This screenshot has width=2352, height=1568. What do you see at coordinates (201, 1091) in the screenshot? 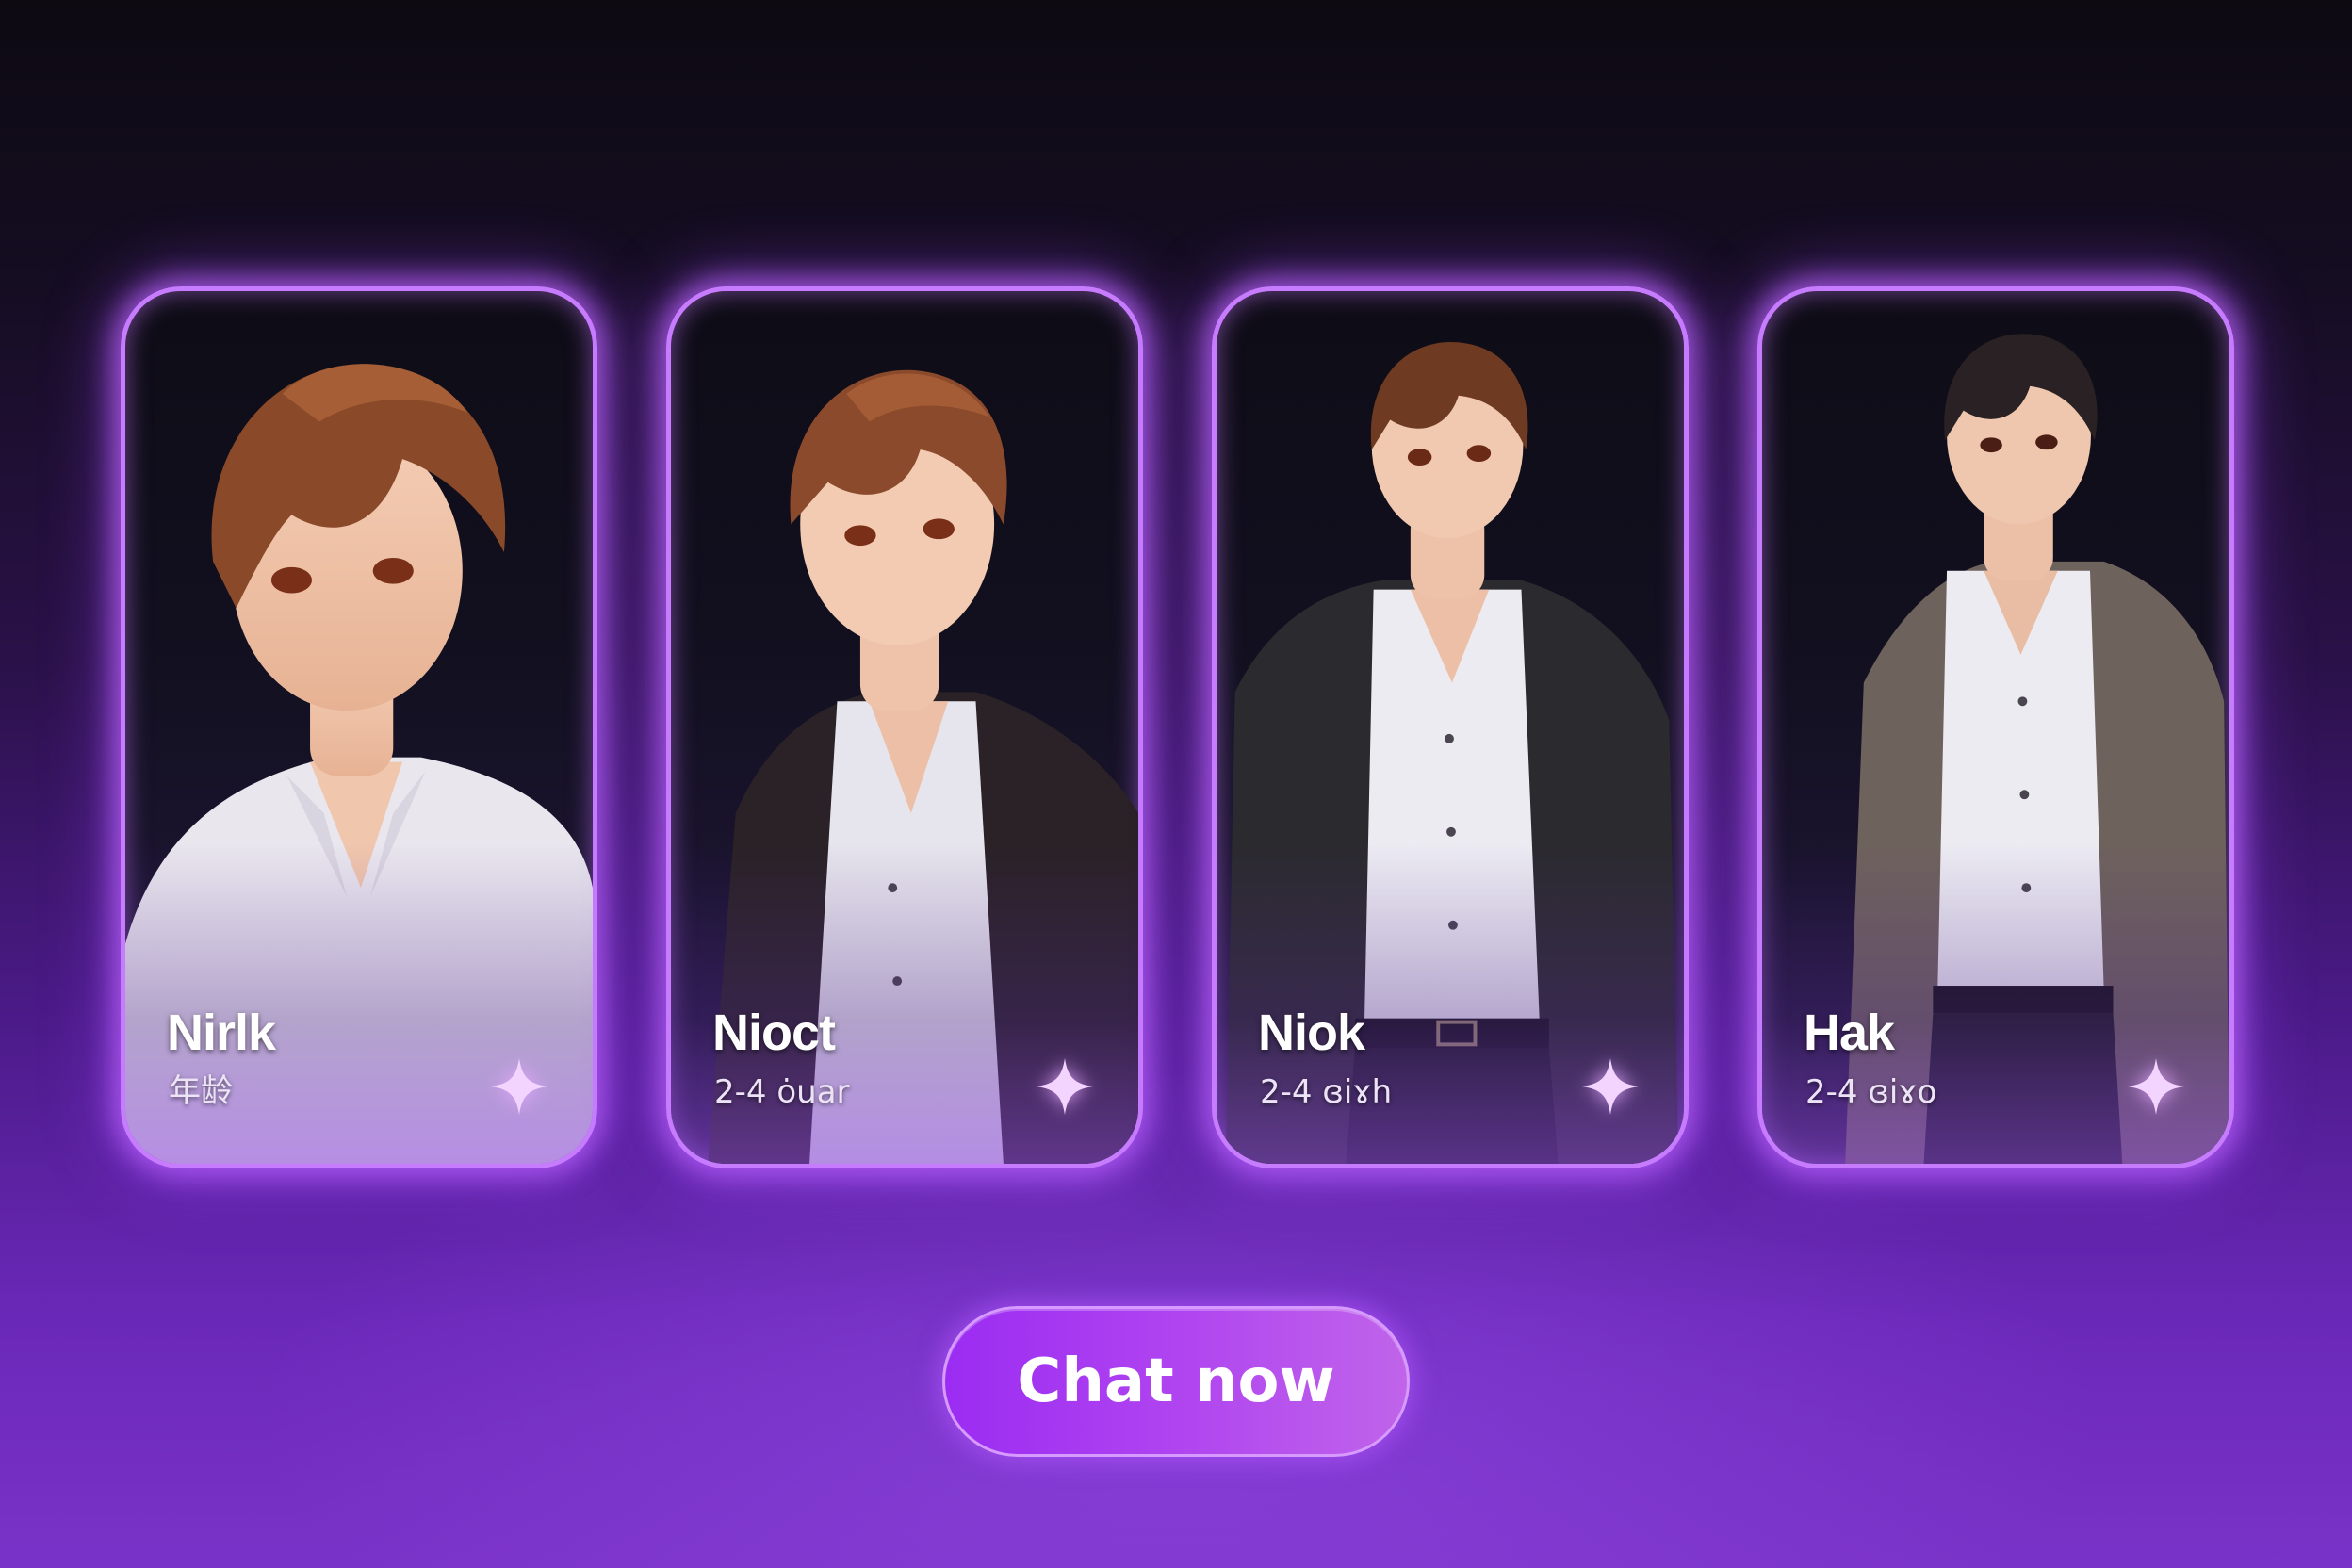
I see `character-age: 年龄` at bounding box center [201, 1091].